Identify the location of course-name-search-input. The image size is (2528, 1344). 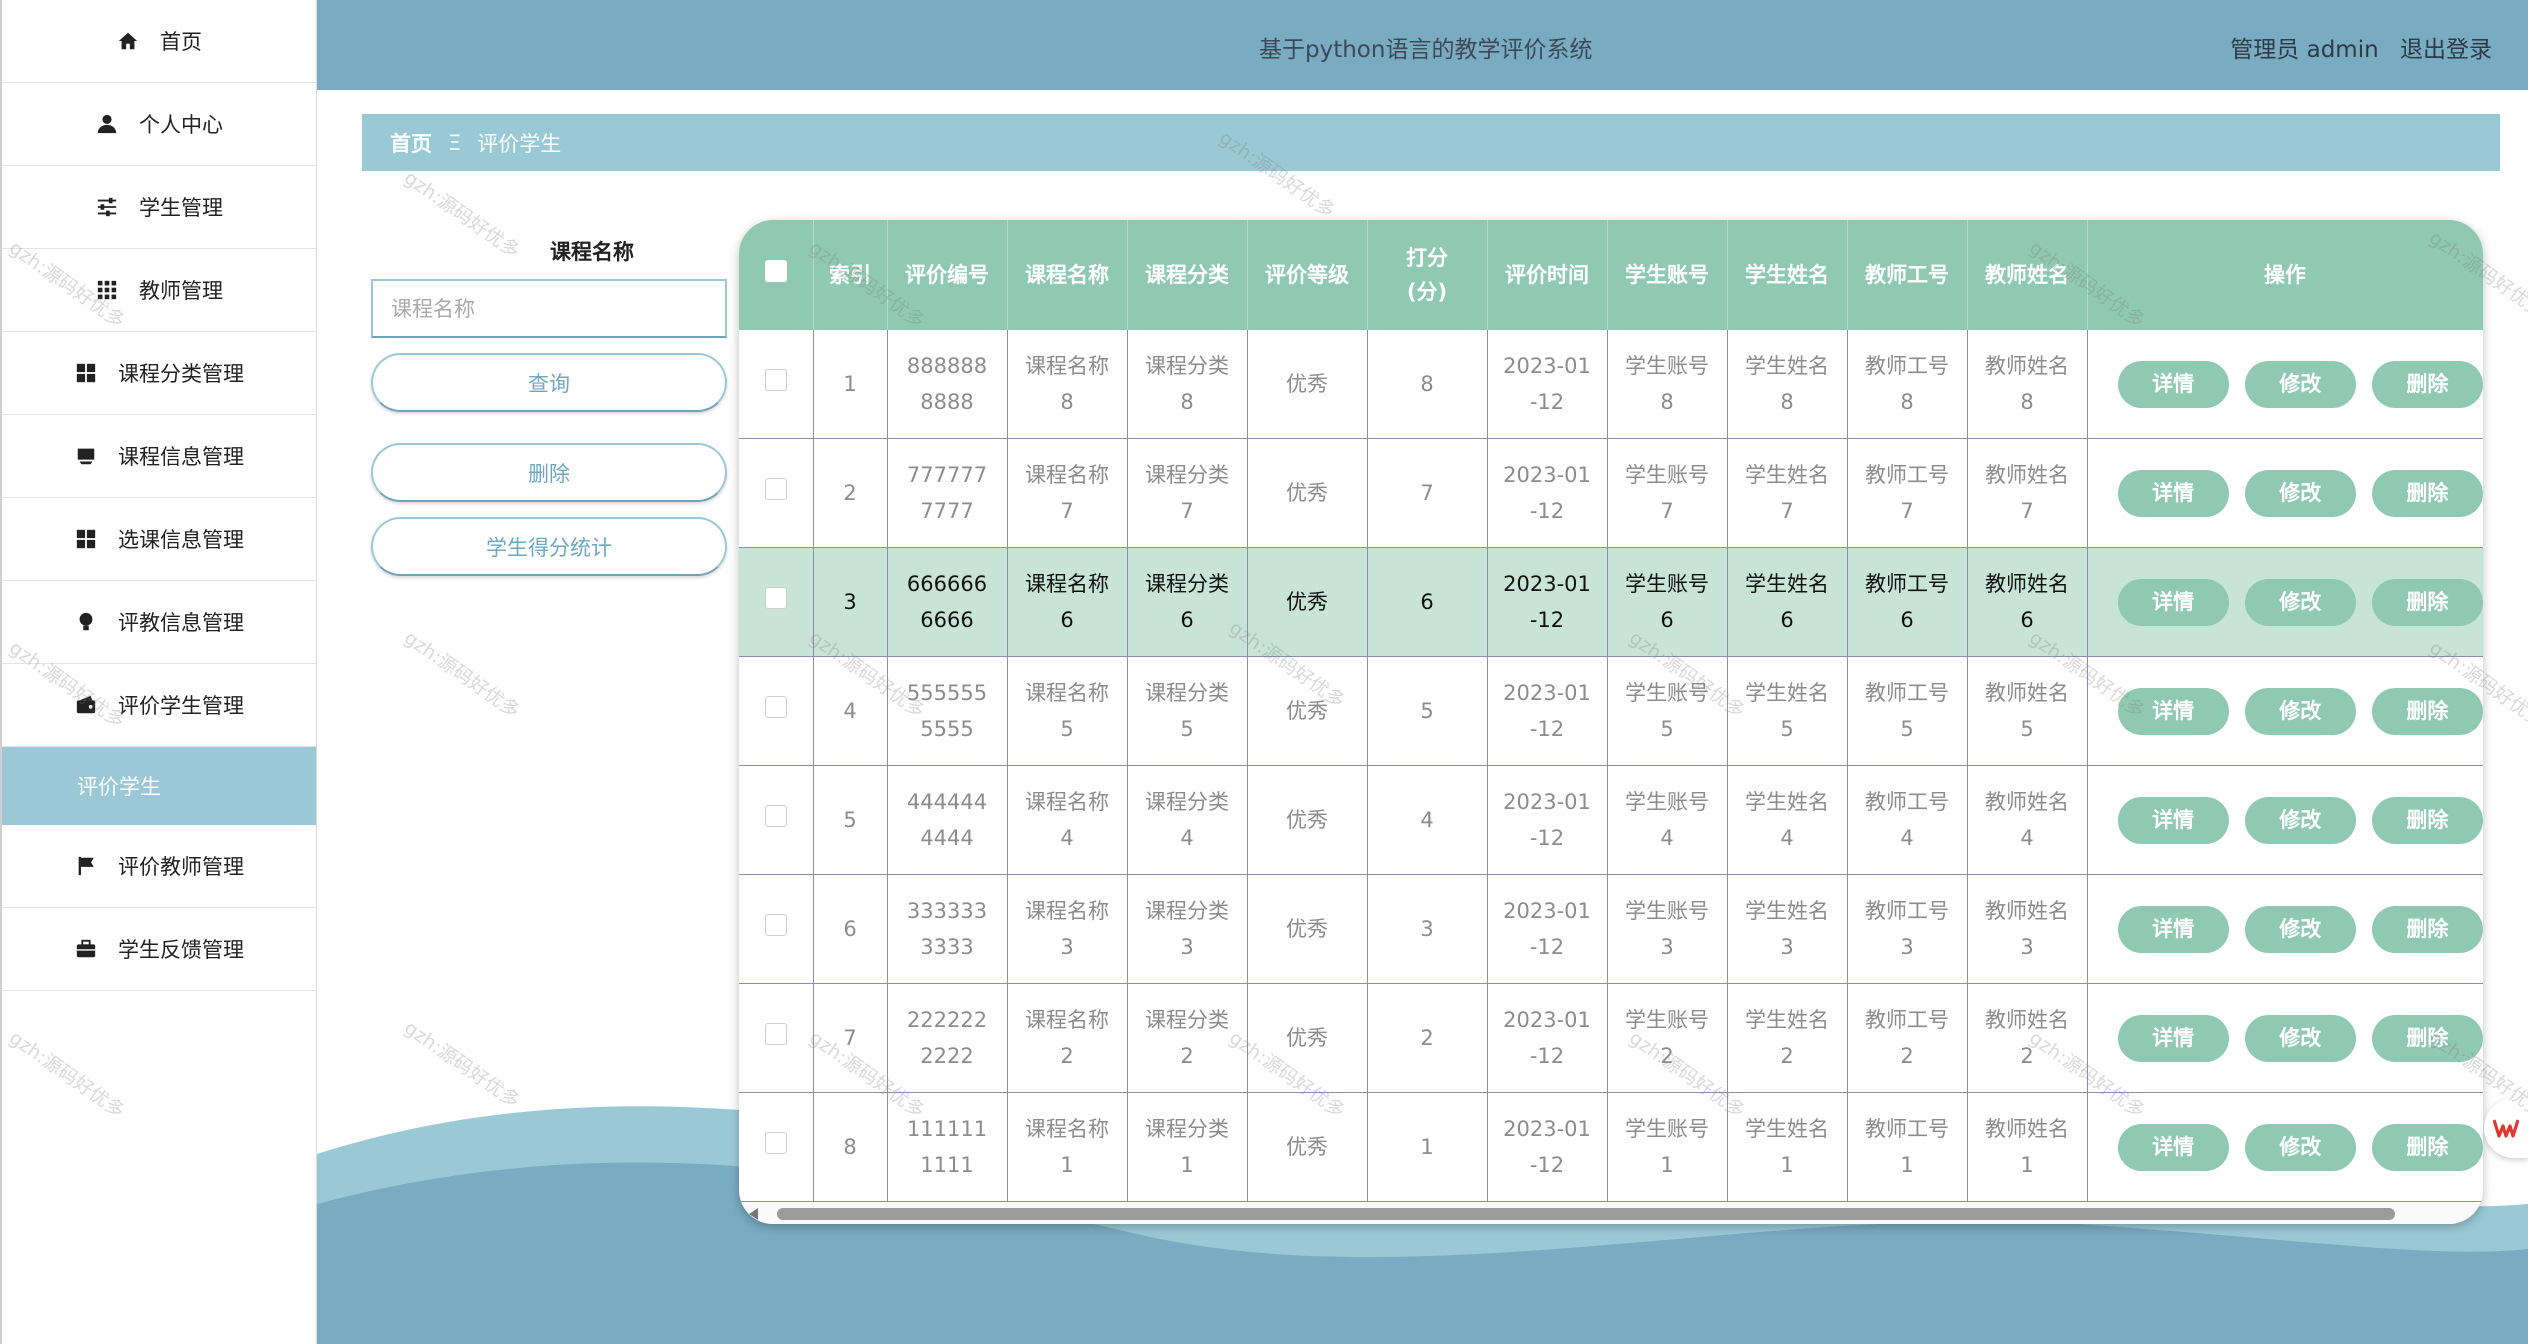
(549, 308).